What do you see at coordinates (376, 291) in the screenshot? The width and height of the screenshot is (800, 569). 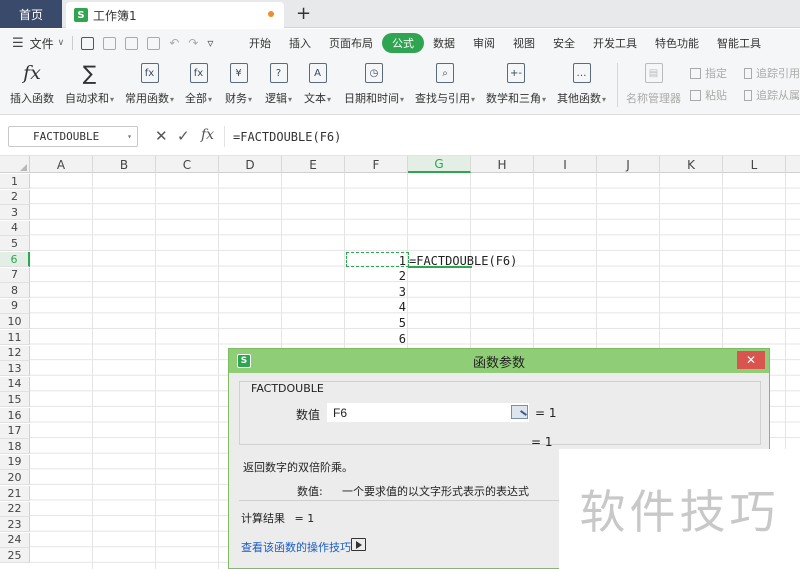 I see `cell-f8: 3` at bounding box center [376, 291].